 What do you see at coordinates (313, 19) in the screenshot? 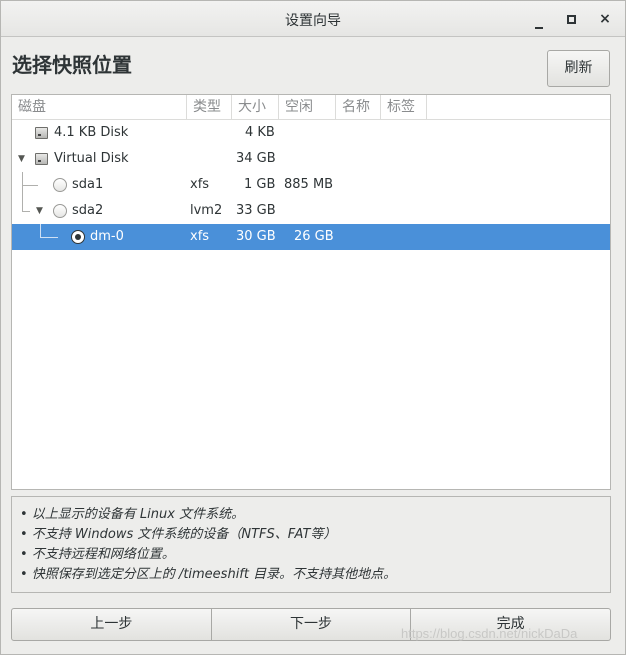
I see `title-bar: 设置向导 ×` at bounding box center [313, 19].